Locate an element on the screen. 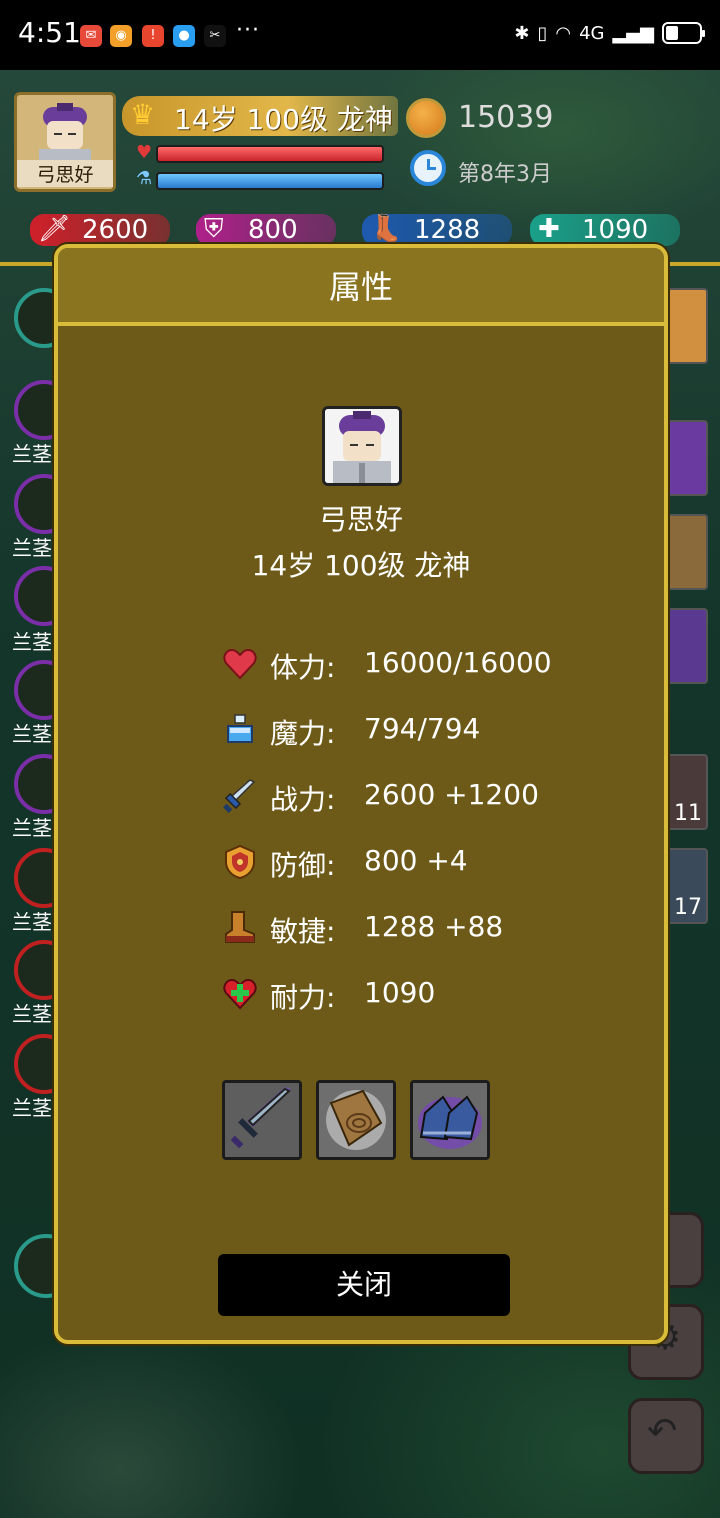 The image size is (720, 1518). agility-stat: 👢 1288 is located at coordinates (437, 230).